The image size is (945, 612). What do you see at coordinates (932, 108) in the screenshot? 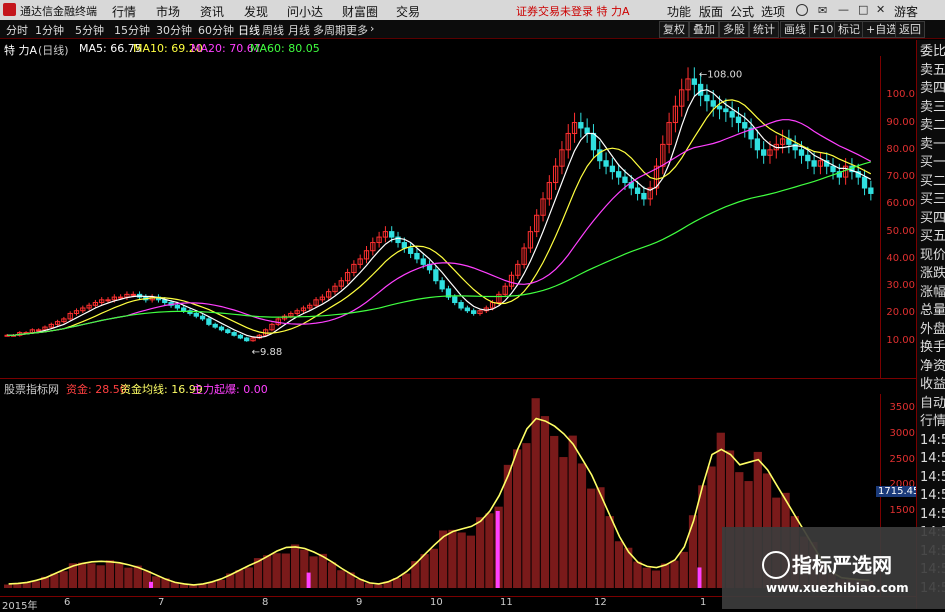
I see `side-panel-item: 卖三` at bounding box center [932, 108].